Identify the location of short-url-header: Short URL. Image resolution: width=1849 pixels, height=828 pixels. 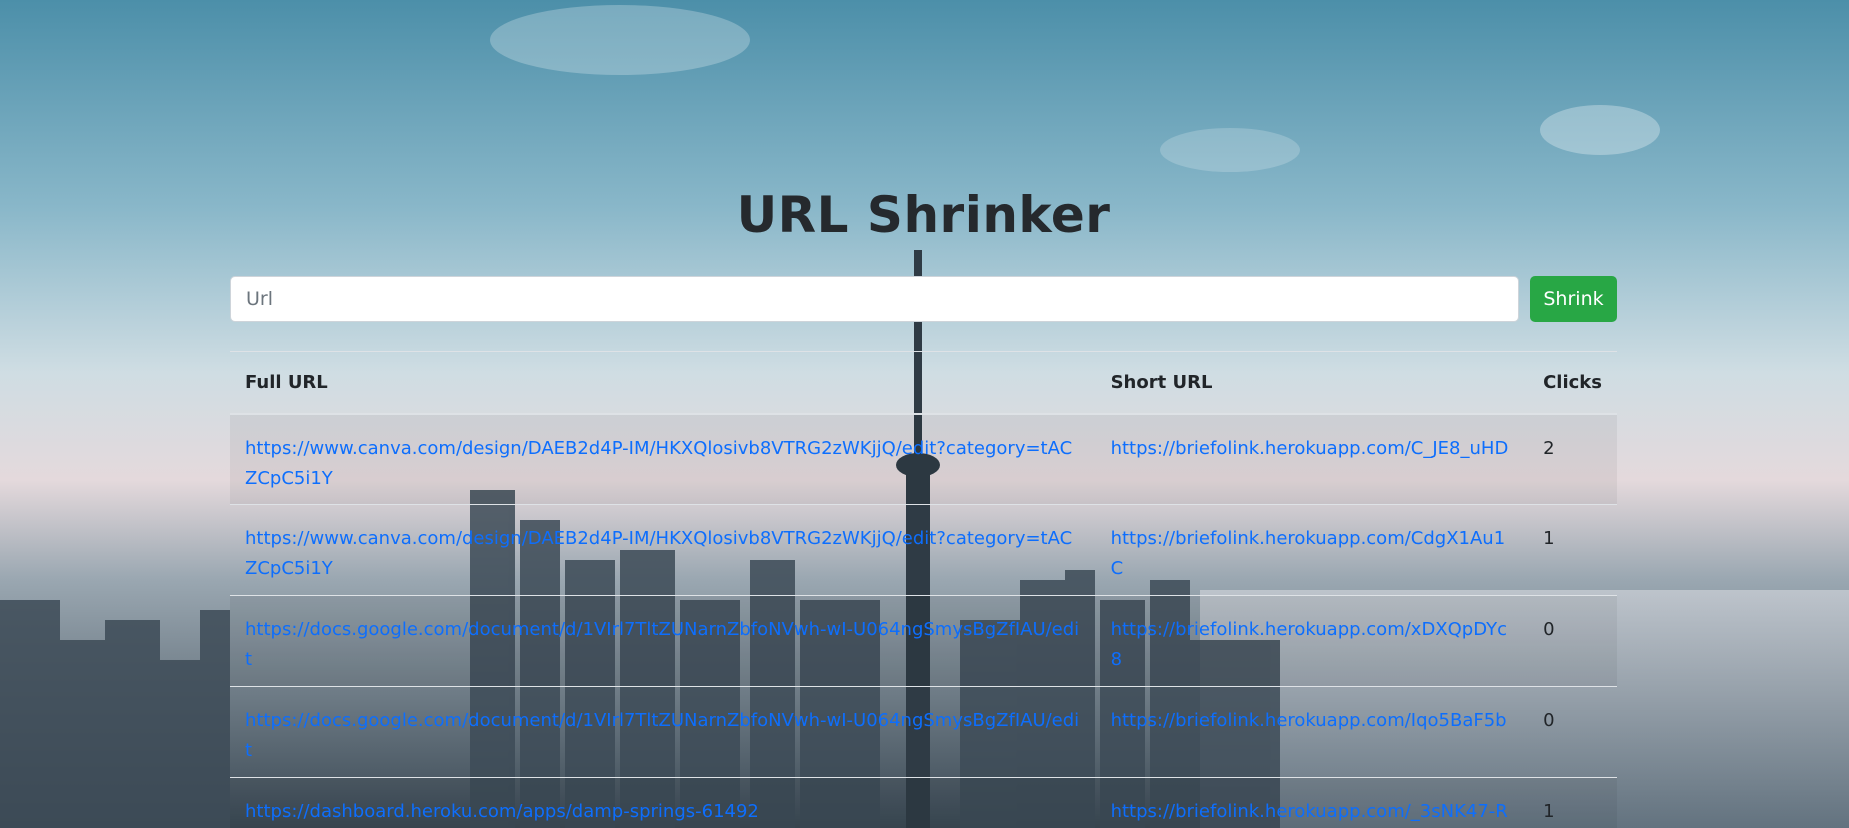
(1312, 383).